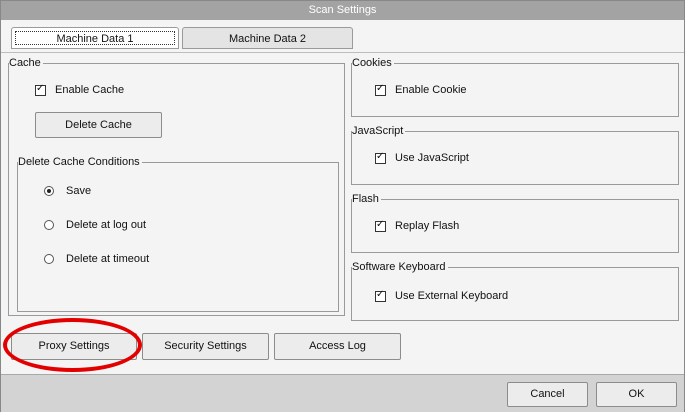  I want to click on replay-flash-checkbox: ✓ Replay Flash, so click(417, 226).